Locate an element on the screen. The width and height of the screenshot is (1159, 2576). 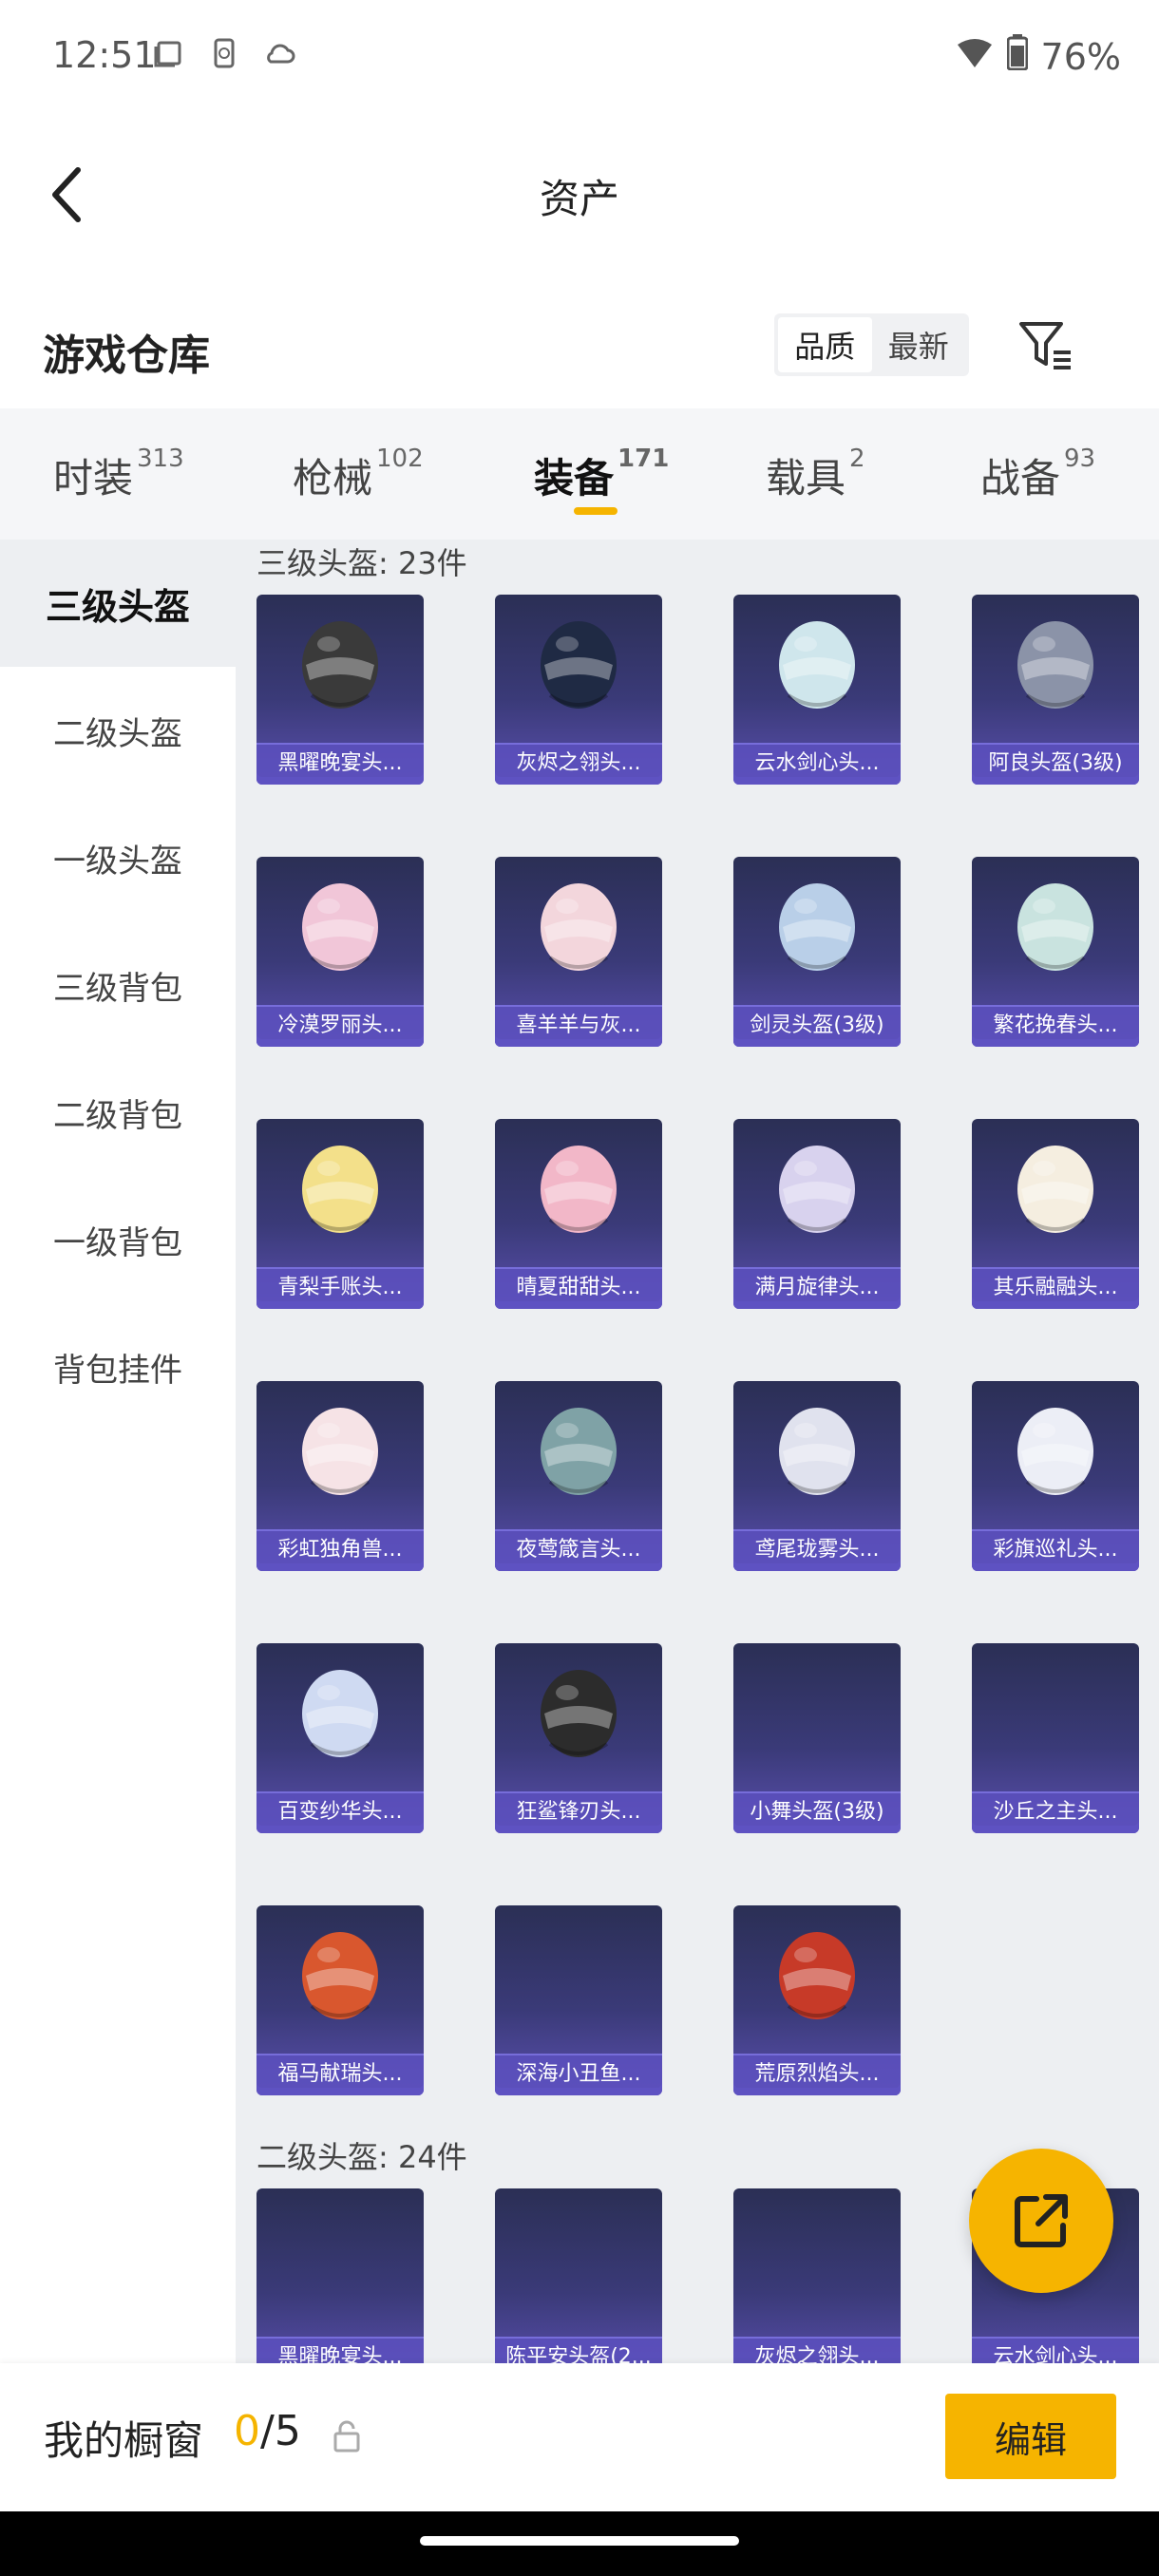
sidebar-item-level2-backpack: 二级背包 is located at coordinates (118, 1112).